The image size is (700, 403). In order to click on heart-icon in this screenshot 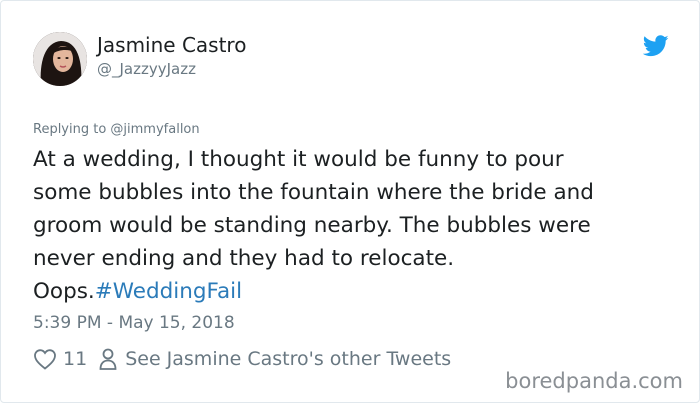, I will do `click(45, 359)`.